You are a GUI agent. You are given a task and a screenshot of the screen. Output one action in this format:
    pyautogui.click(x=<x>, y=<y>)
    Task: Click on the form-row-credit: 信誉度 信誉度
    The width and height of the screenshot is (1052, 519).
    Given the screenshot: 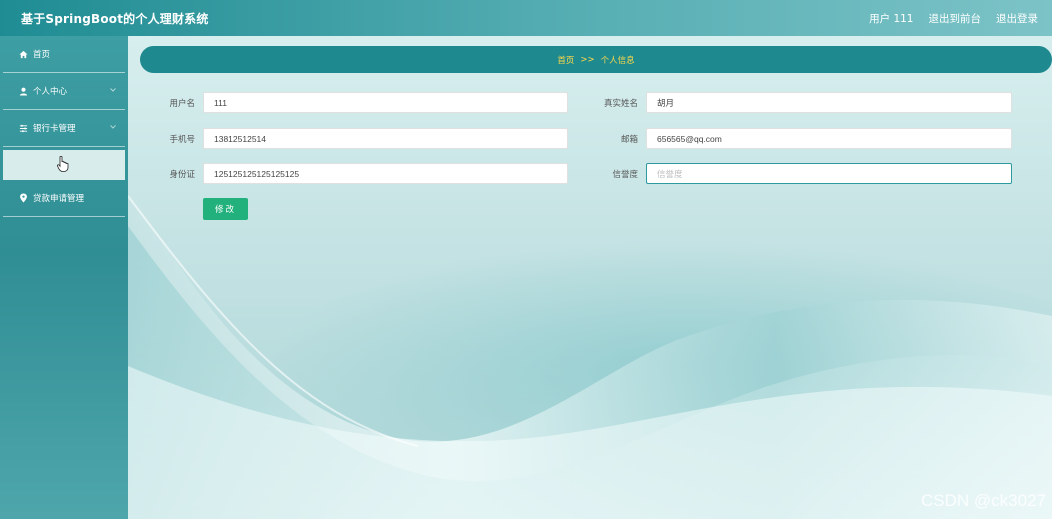 What is the action you would take?
    pyautogui.click(x=785, y=173)
    